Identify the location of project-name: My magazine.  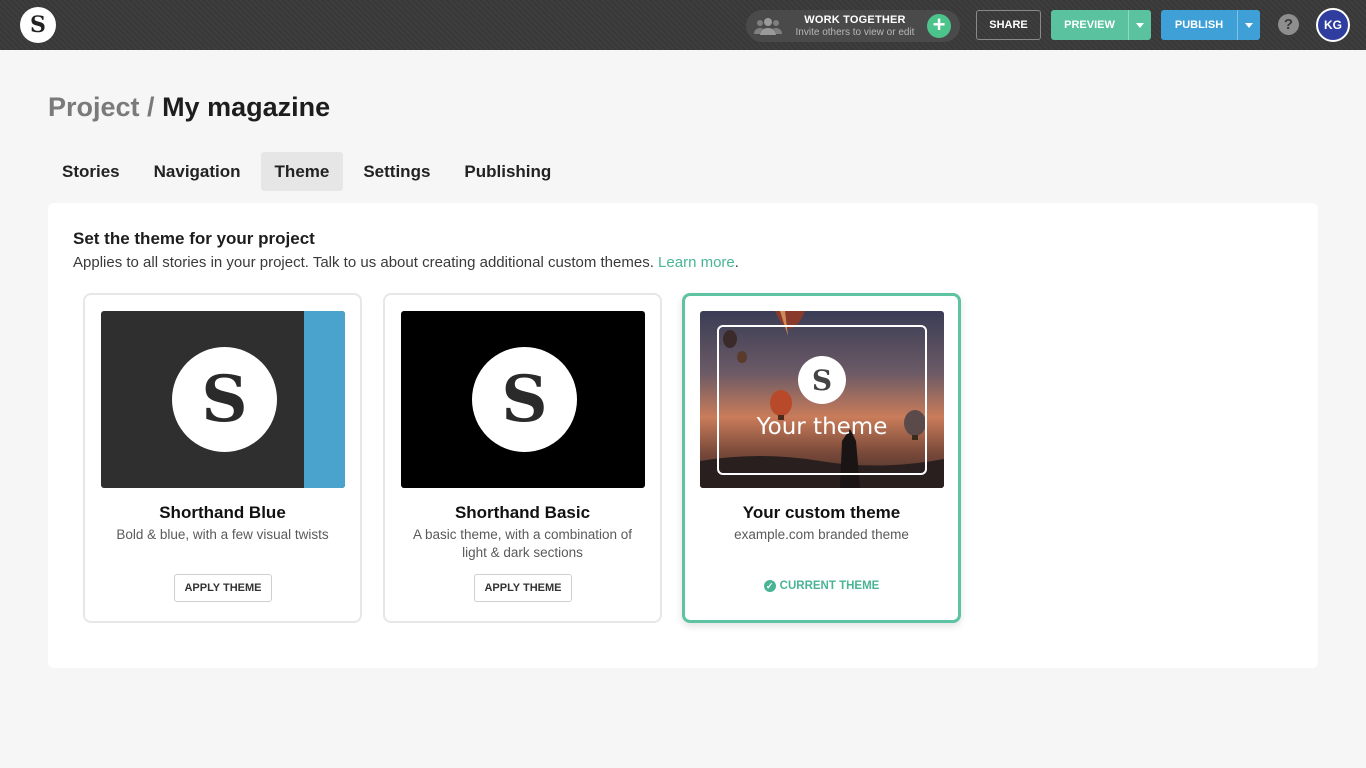
(246, 107).